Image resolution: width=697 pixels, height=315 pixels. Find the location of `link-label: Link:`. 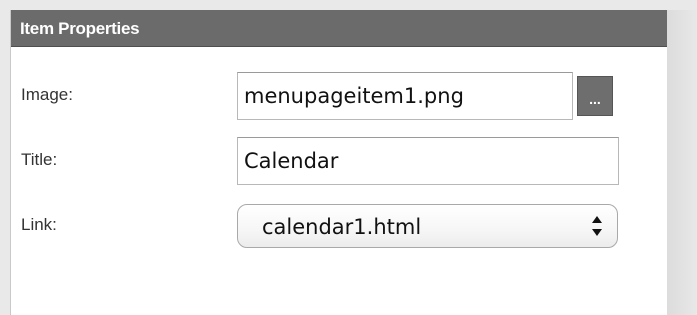

link-label: Link: is located at coordinates (39, 224).